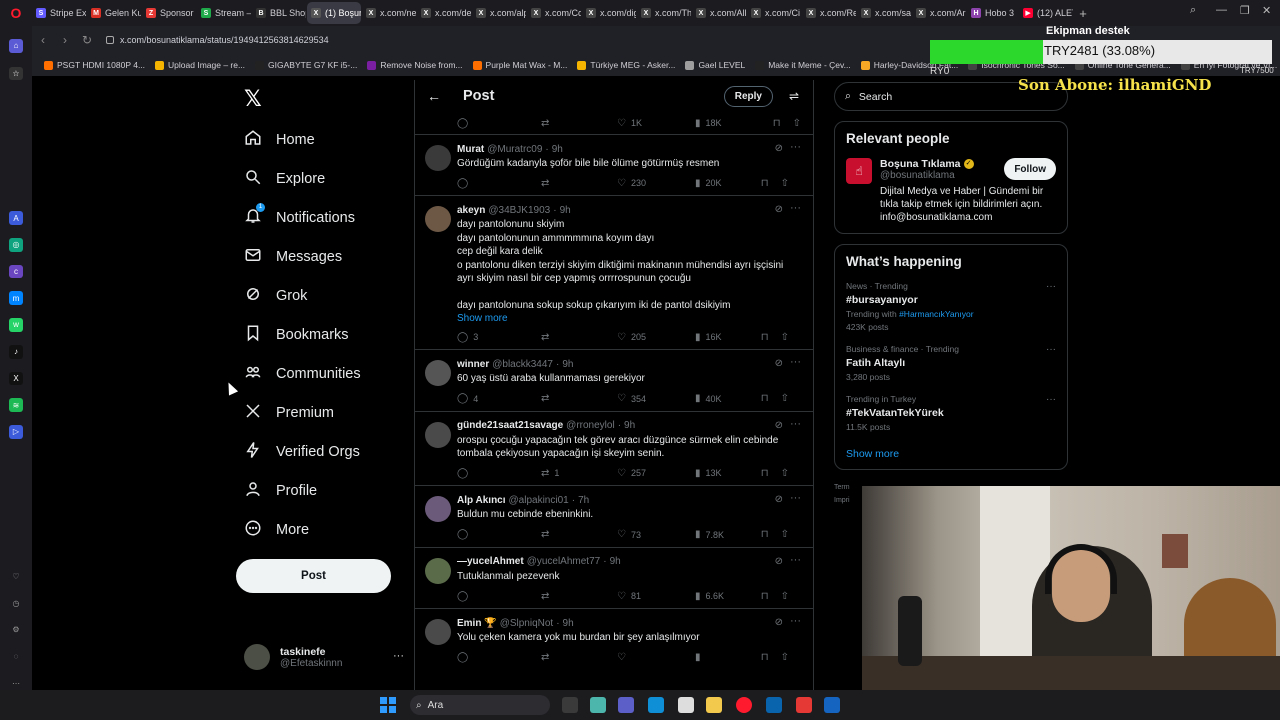 This screenshot has height=720, width=1280. What do you see at coordinates (554, 13) in the screenshot?
I see `browser-tab: Xx.com/Co` at bounding box center [554, 13].